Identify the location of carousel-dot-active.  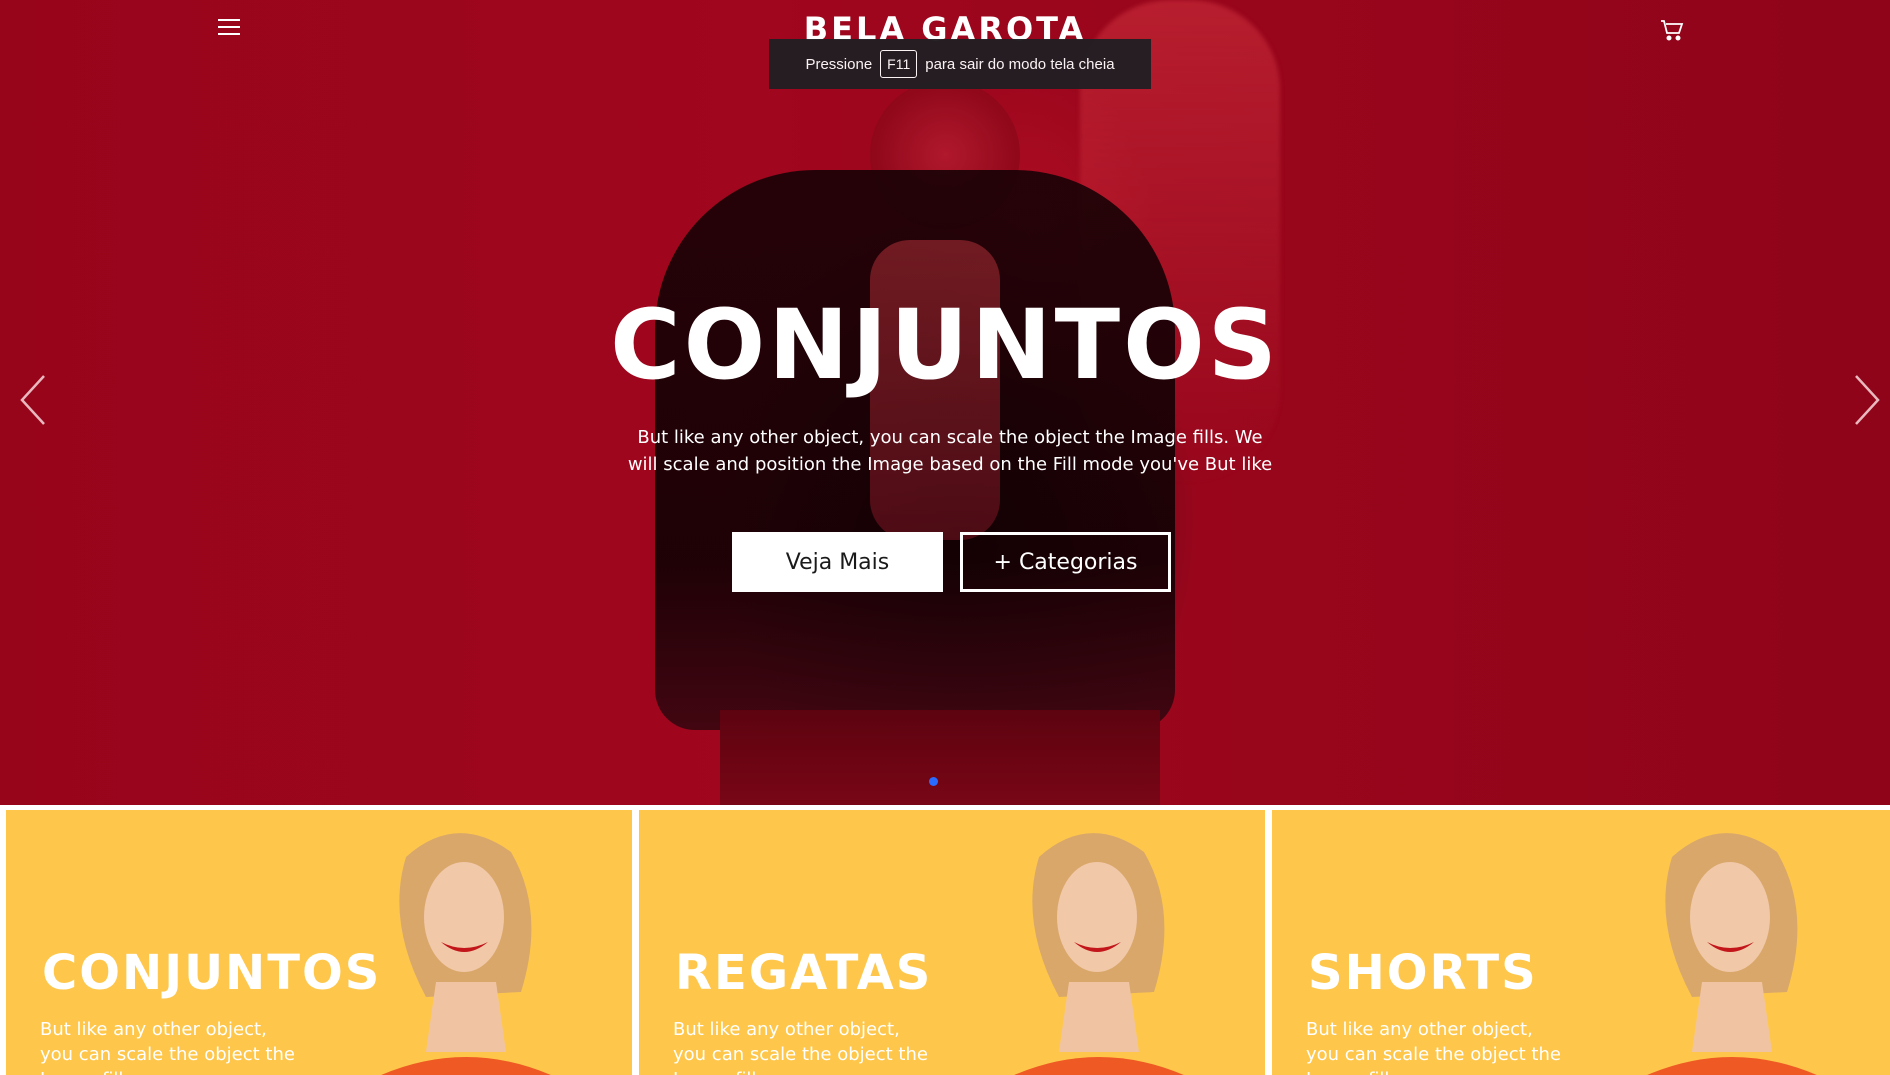
(933, 781).